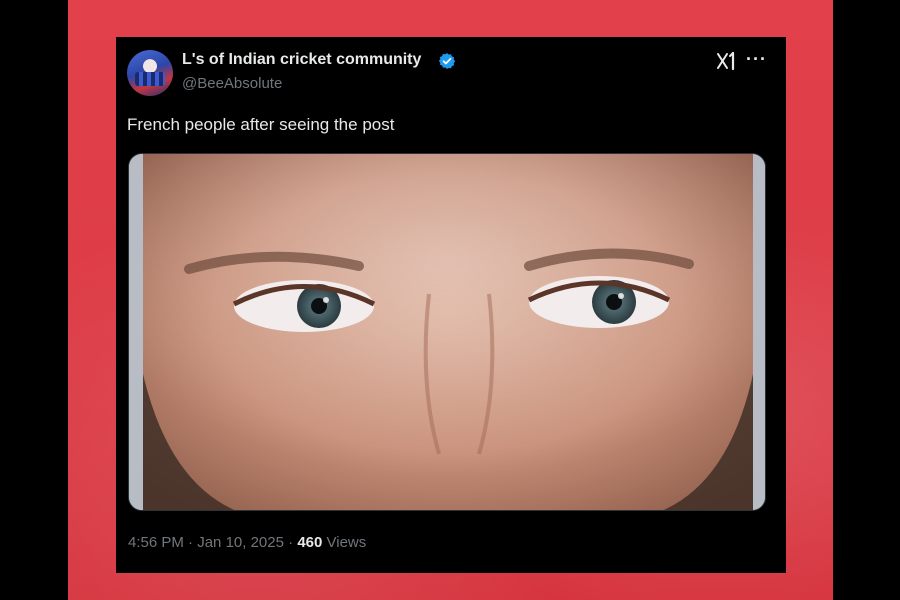 The width and height of the screenshot is (900, 600). What do you see at coordinates (240, 542) in the screenshot?
I see `tweet-date: Jan 10, 2025` at bounding box center [240, 542].